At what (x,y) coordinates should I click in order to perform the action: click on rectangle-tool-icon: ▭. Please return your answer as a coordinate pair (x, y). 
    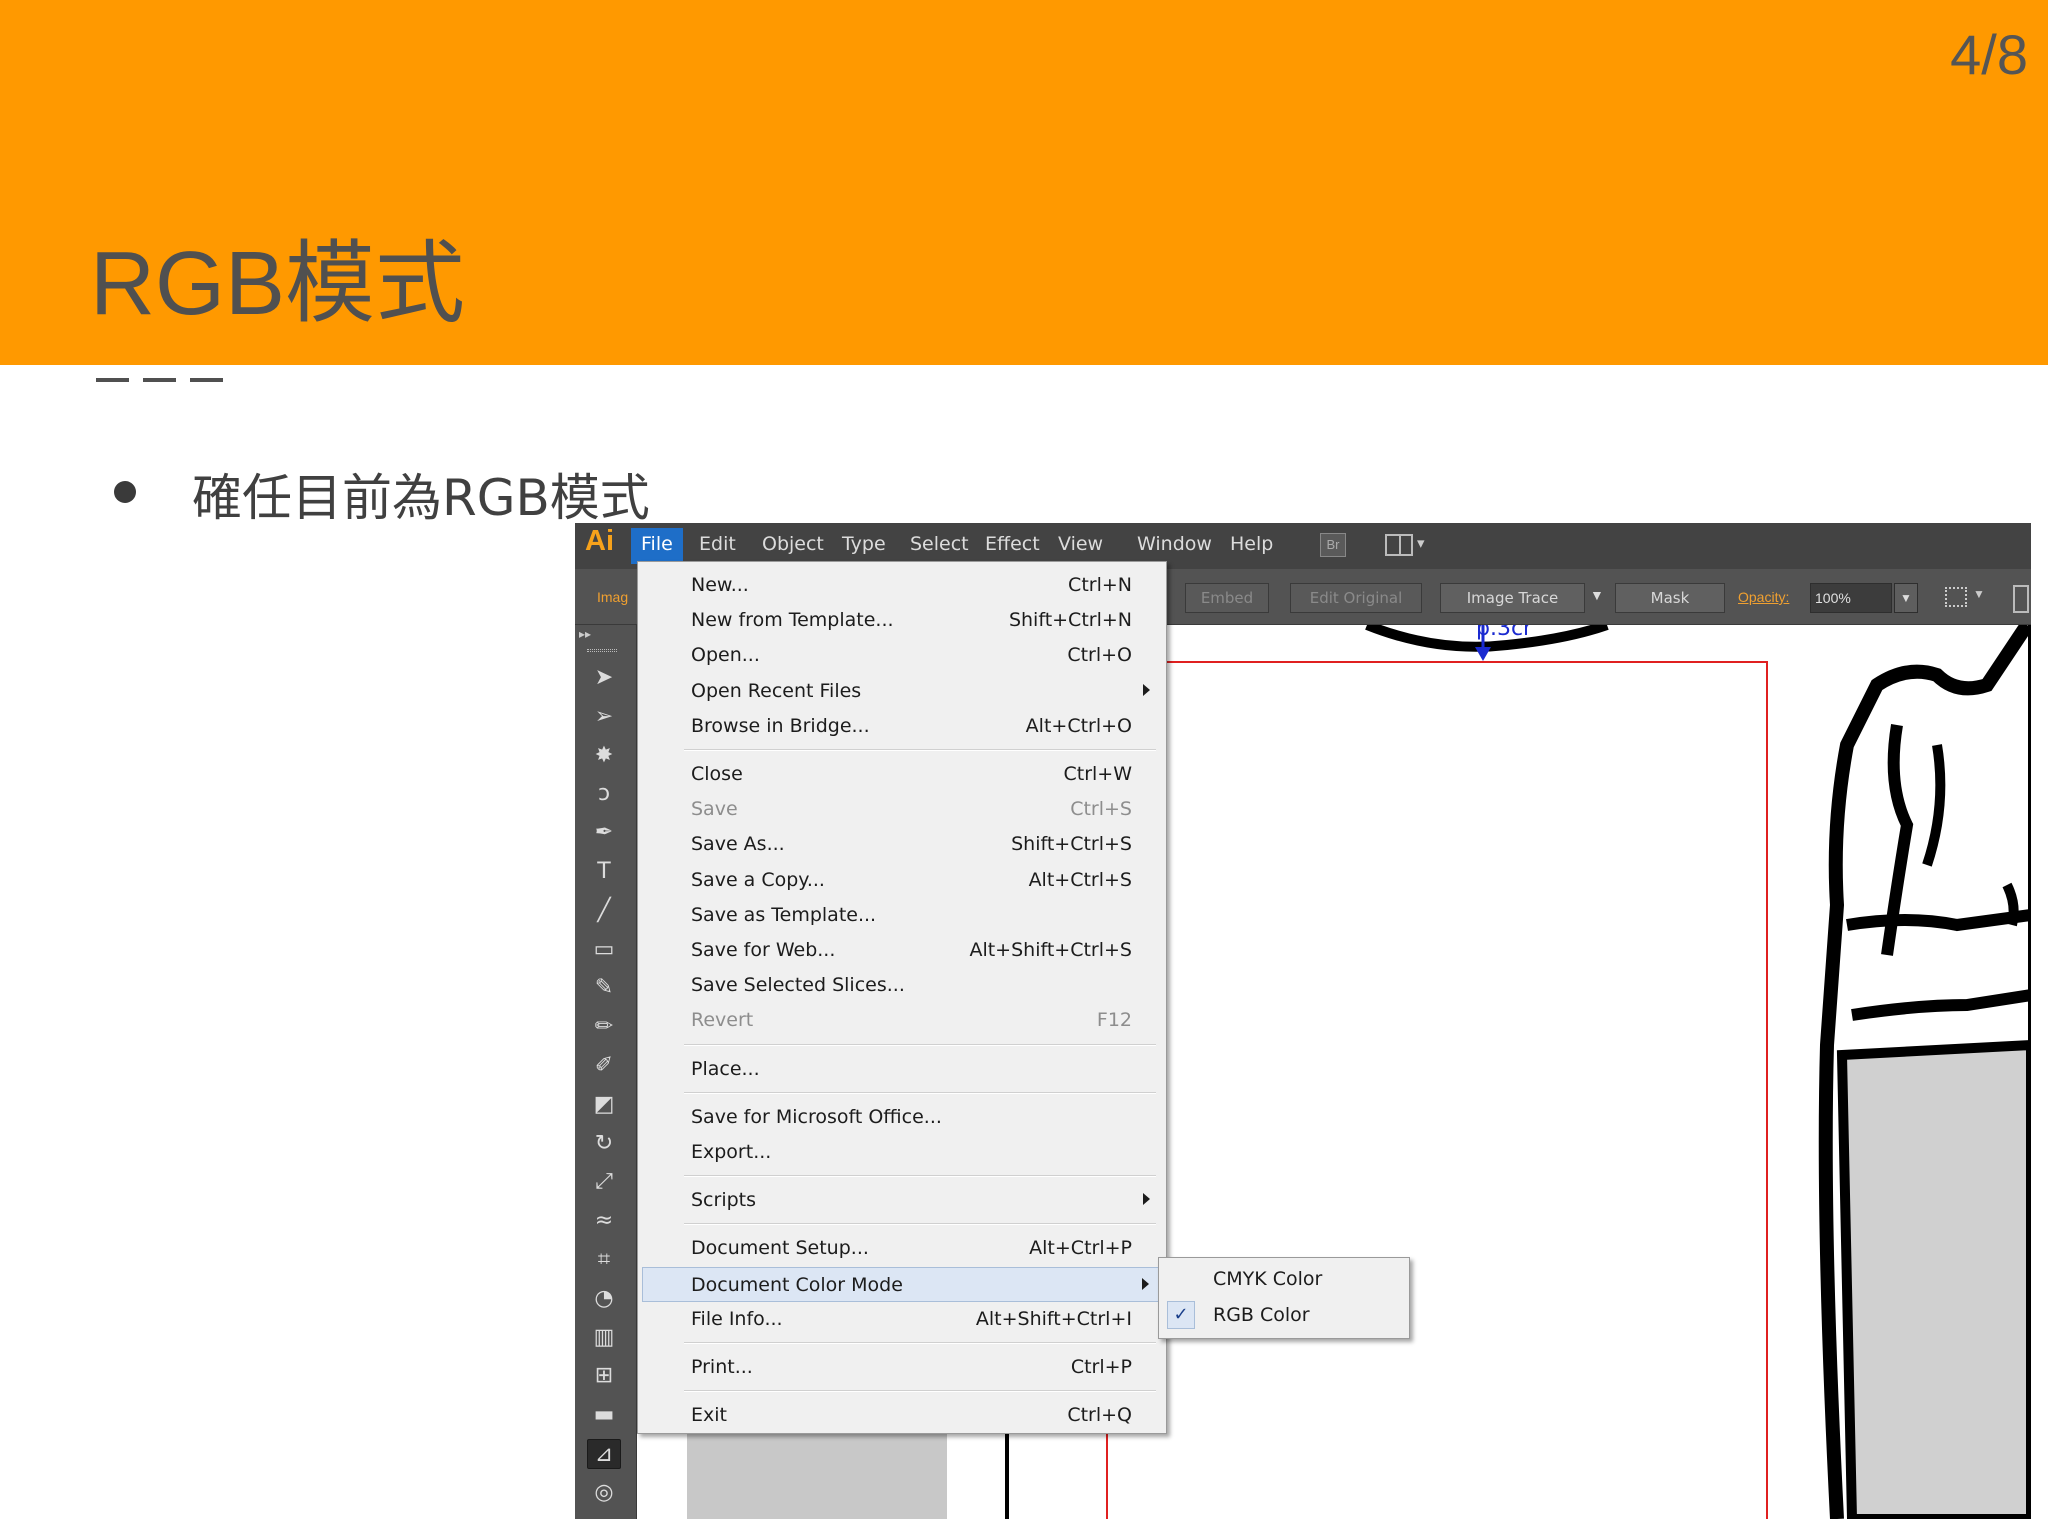
    Looking at the image, I should click on (604, 950).